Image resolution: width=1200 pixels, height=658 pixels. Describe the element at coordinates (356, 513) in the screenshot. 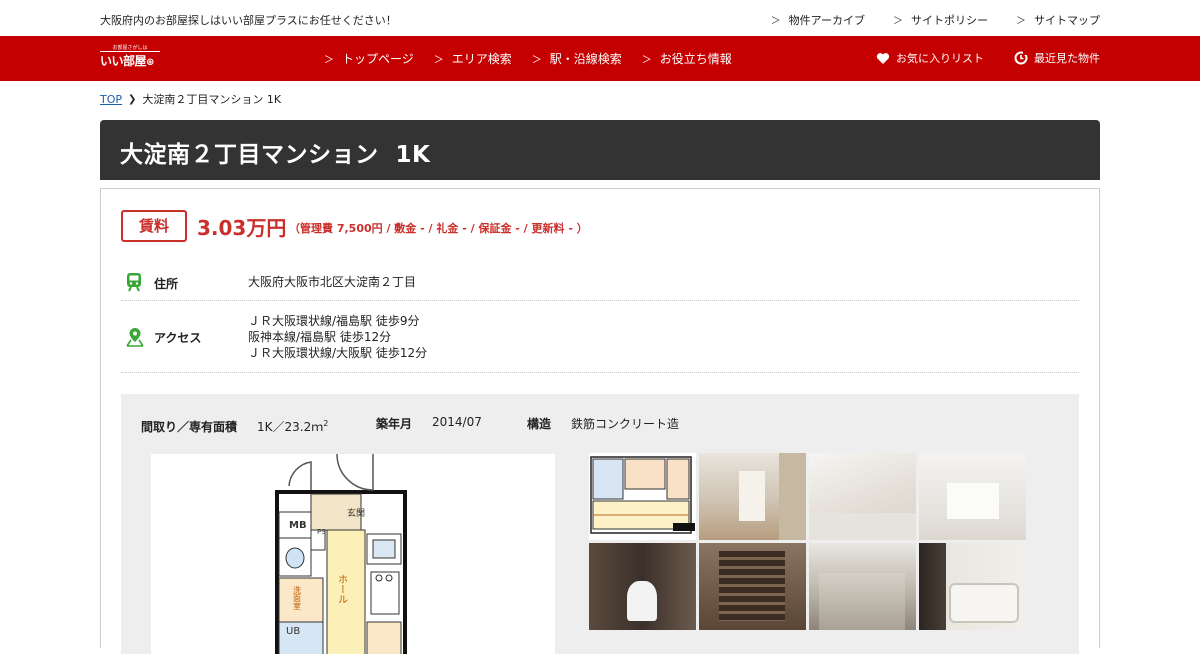

I see `fp-label-entrance: 玄関` at that location.